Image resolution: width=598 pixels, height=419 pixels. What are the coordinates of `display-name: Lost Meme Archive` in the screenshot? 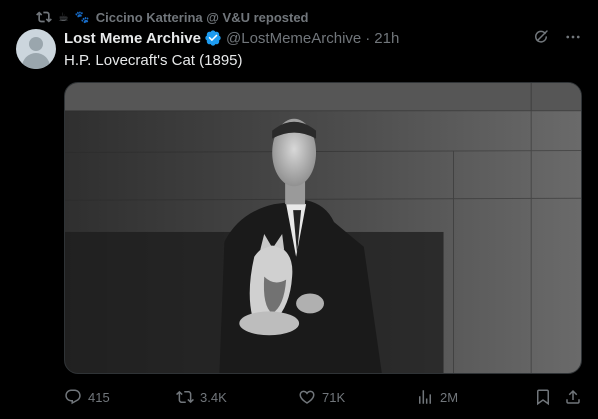 It's located at (132, 38).